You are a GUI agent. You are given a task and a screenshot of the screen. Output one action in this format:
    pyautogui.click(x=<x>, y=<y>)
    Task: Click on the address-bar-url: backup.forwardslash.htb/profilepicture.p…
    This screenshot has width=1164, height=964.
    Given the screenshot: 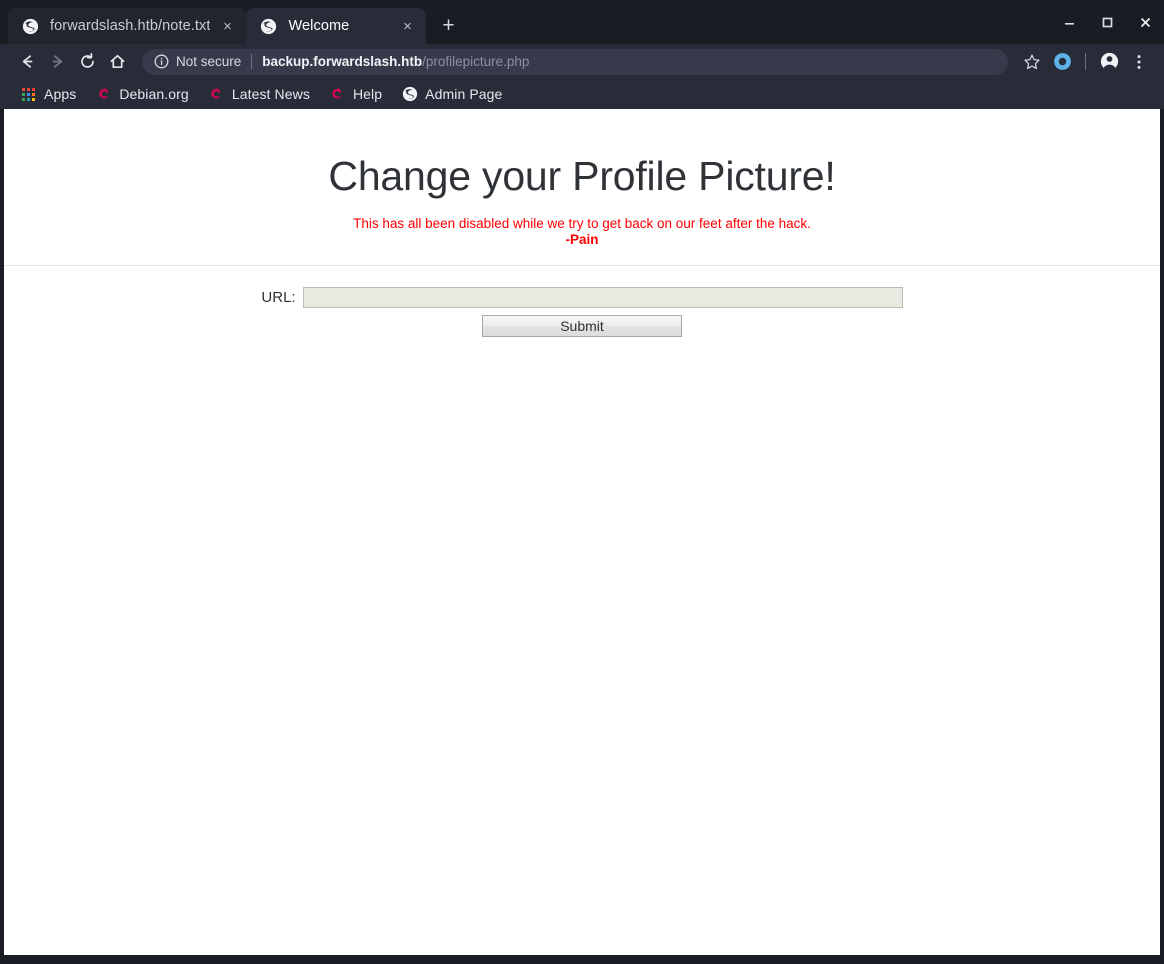 What is the action you would take?
    pyautogui.click(x=395, y=61)
    